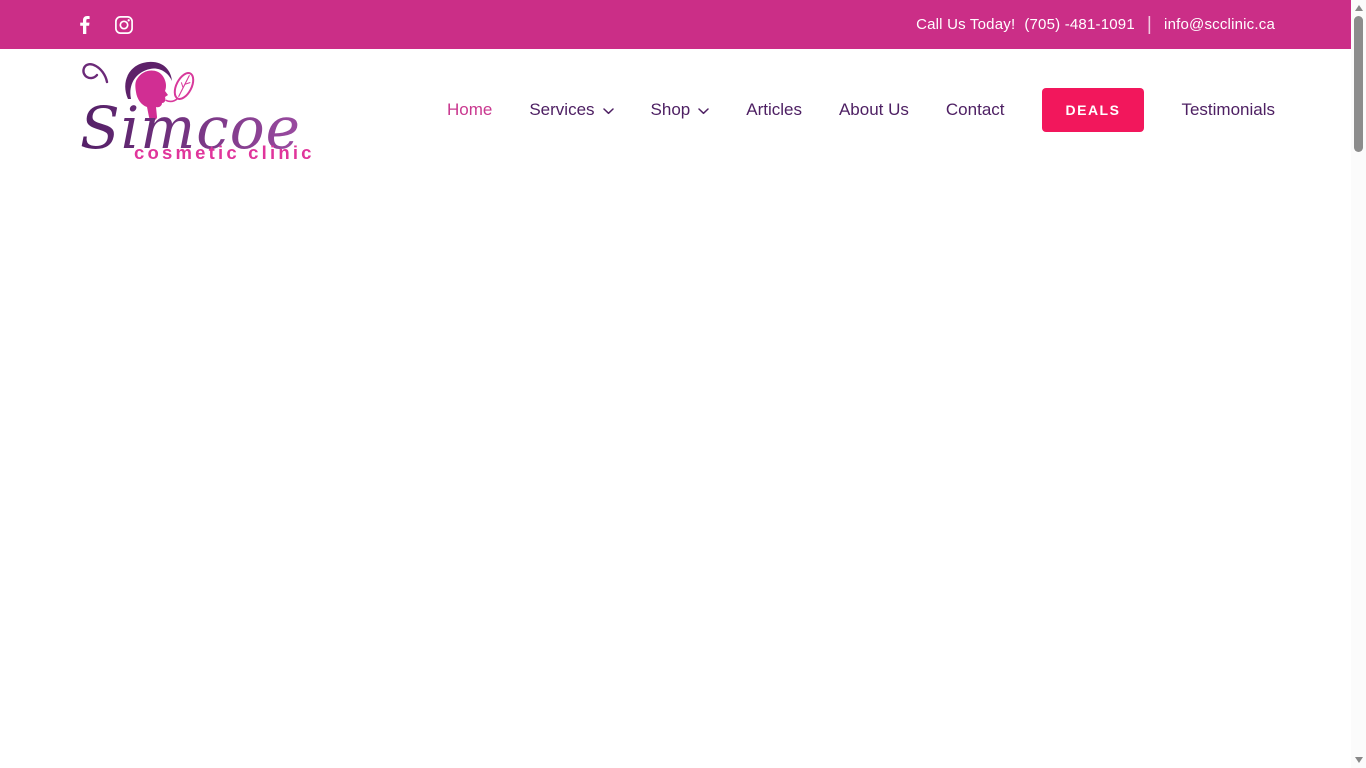 The image size is (1366, 768). I want to click on email-link: info@scclinic.ca, so click(1219, 24).